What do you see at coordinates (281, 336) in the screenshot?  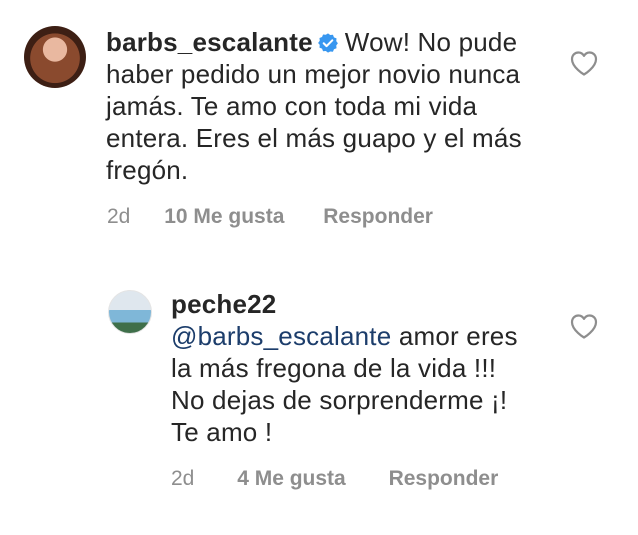 I see `mention-link: @barbs_escalante` at bounding box center [281, 336].